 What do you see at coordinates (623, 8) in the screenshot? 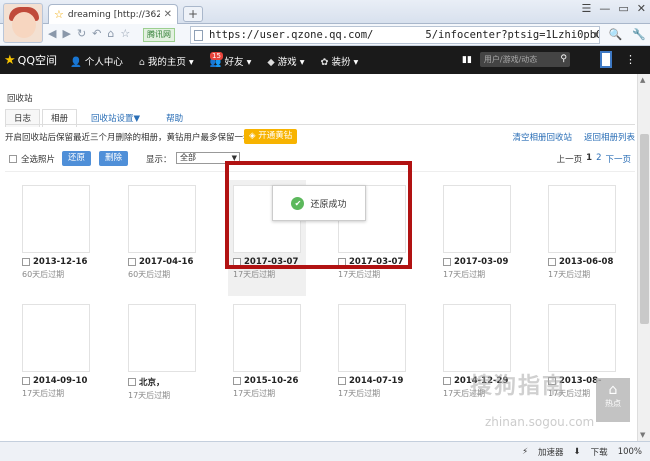
I see `maximize-icon: ▭` at bounding box center [623, 8].